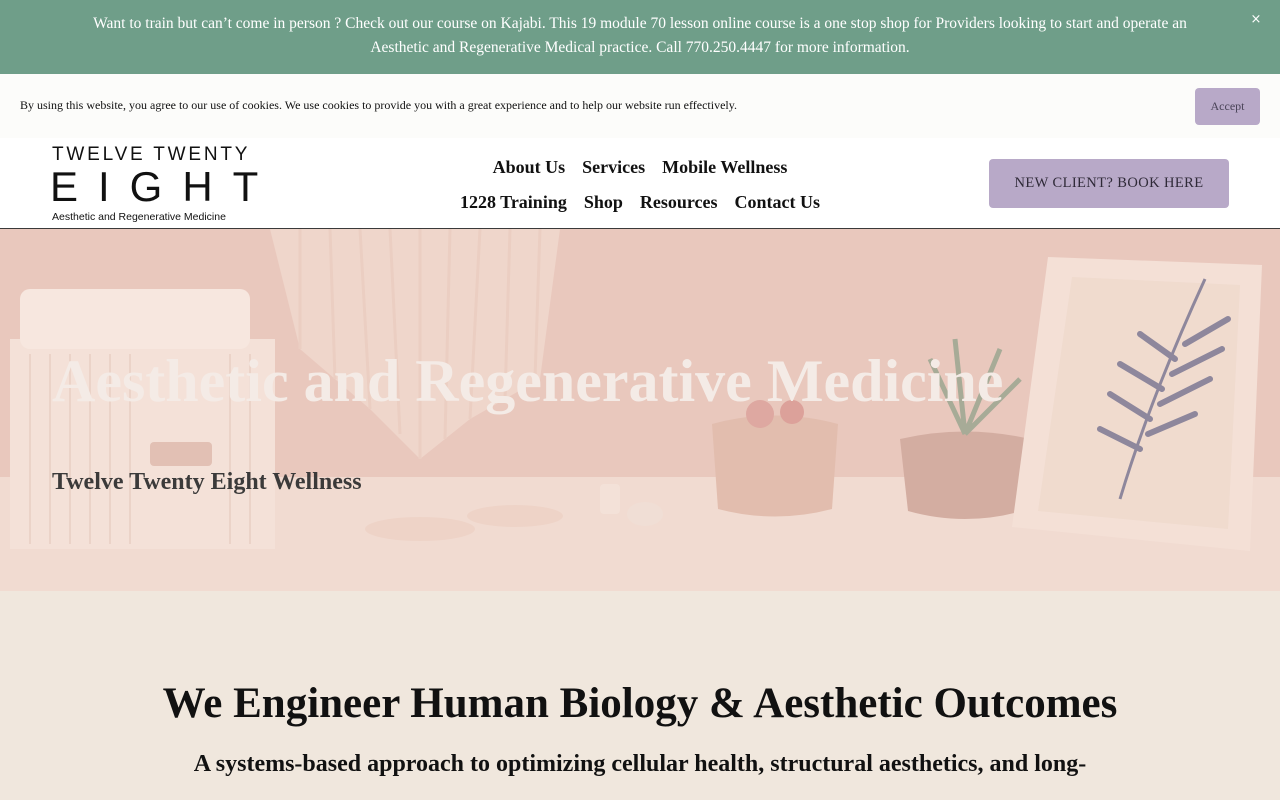  I want to click on close-icon: ×, so click(1256, 20).